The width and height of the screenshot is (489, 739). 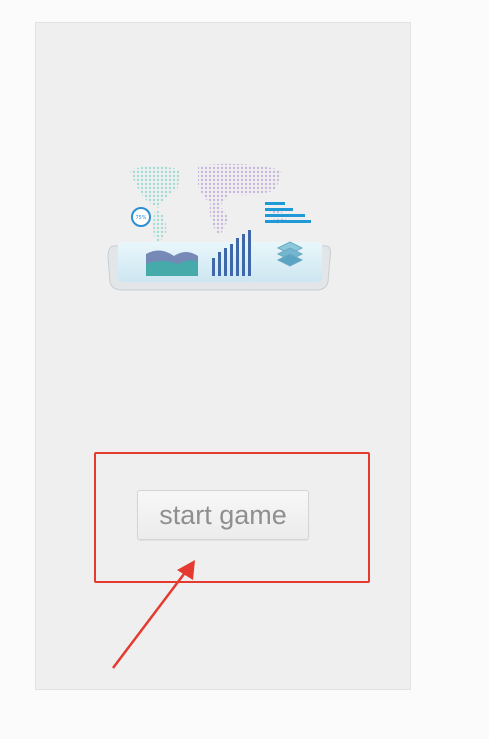 What do you see at coordinates (153, 614) in the screenshot?
I see `annotation-arrow-icon` at bounding box center [153, 614].